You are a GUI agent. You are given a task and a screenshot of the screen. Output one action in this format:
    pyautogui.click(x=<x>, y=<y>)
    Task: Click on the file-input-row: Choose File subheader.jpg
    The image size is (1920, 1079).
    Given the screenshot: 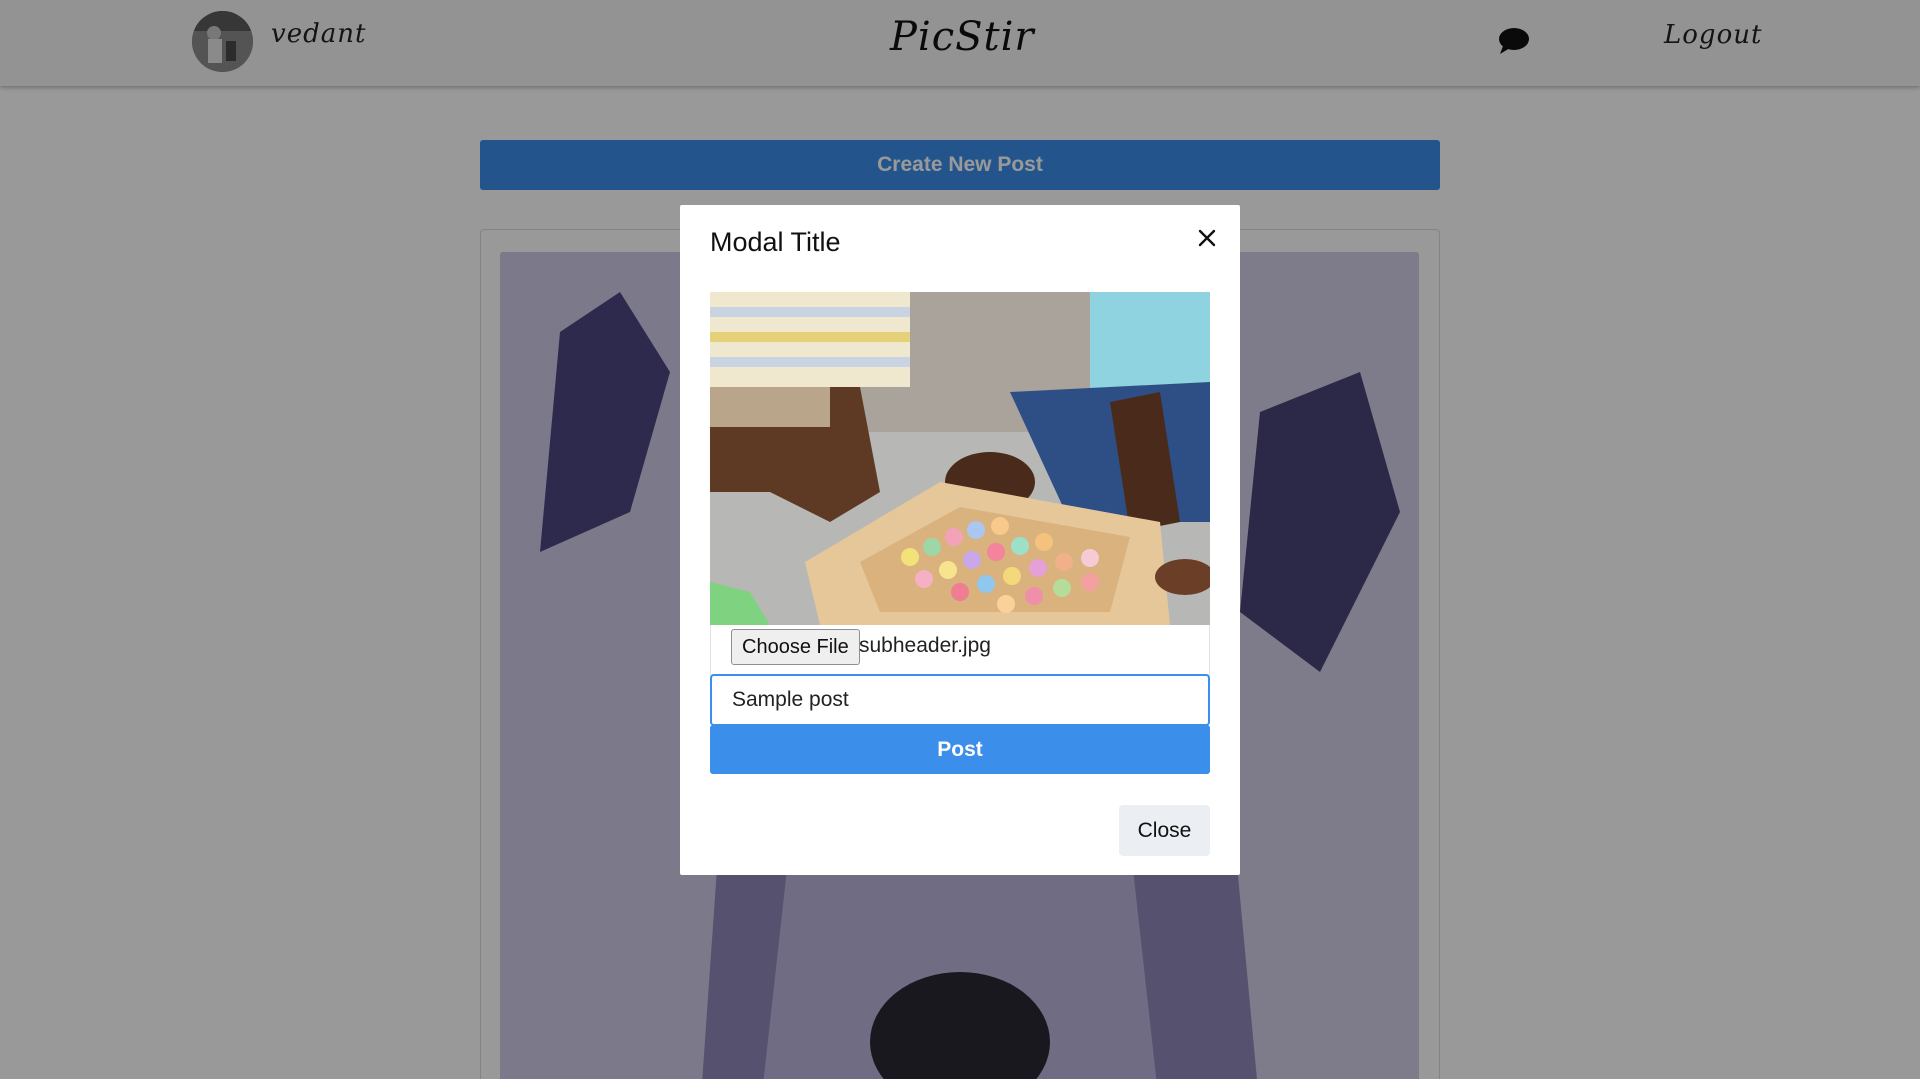 What is the action you would take?
    pyautogui.click(x=960, y=650)
    